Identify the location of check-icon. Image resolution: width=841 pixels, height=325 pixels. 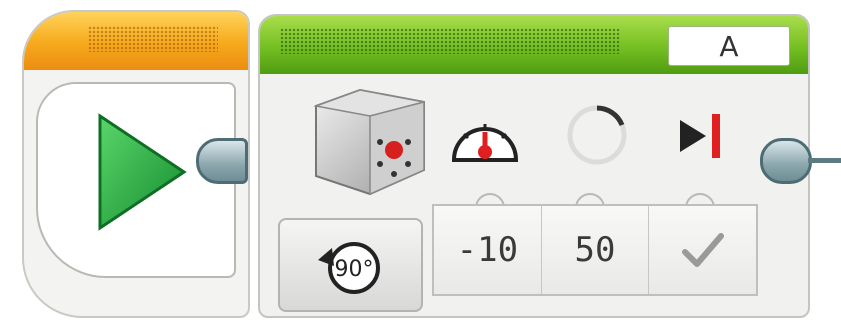
(702, 250).